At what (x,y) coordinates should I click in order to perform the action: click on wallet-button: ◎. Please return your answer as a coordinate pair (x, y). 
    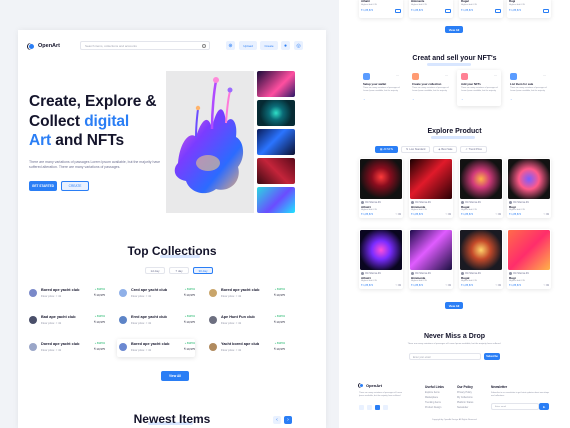
    Looking at the image, I should click on (298, 45).